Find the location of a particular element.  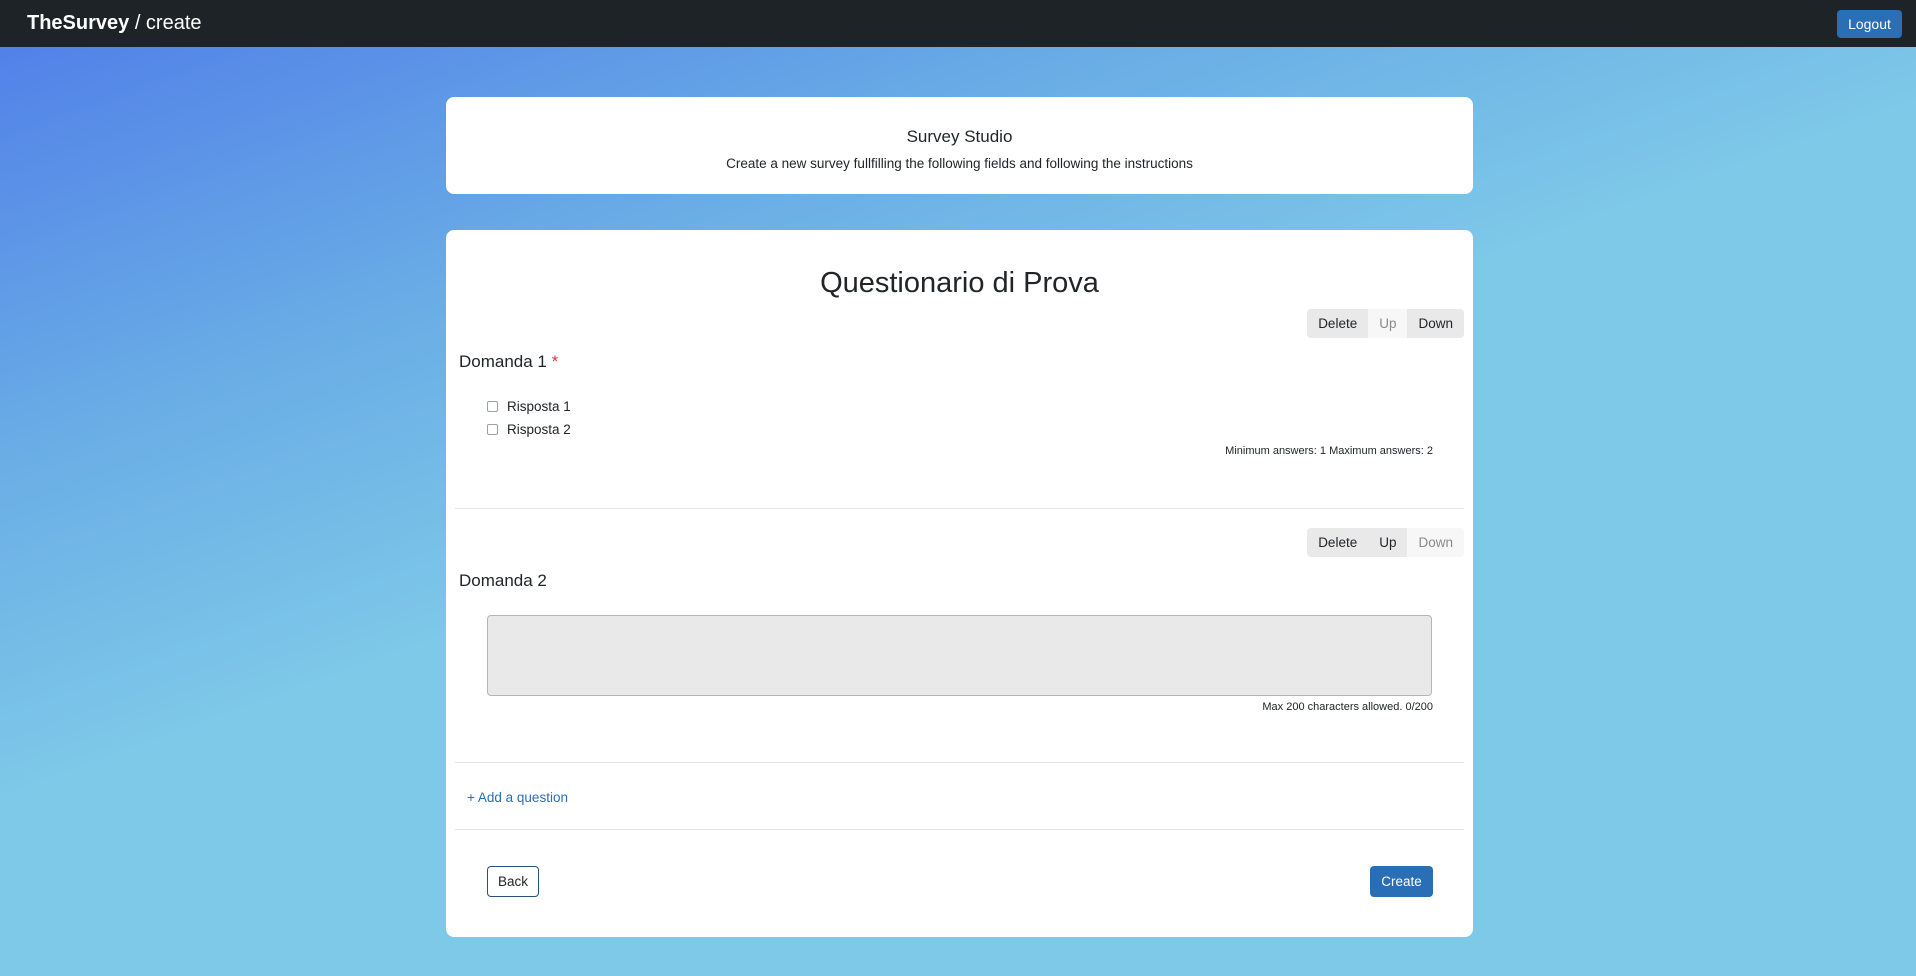

question-1-option-2: Risposta 2 is located at coordinates (529, 429).